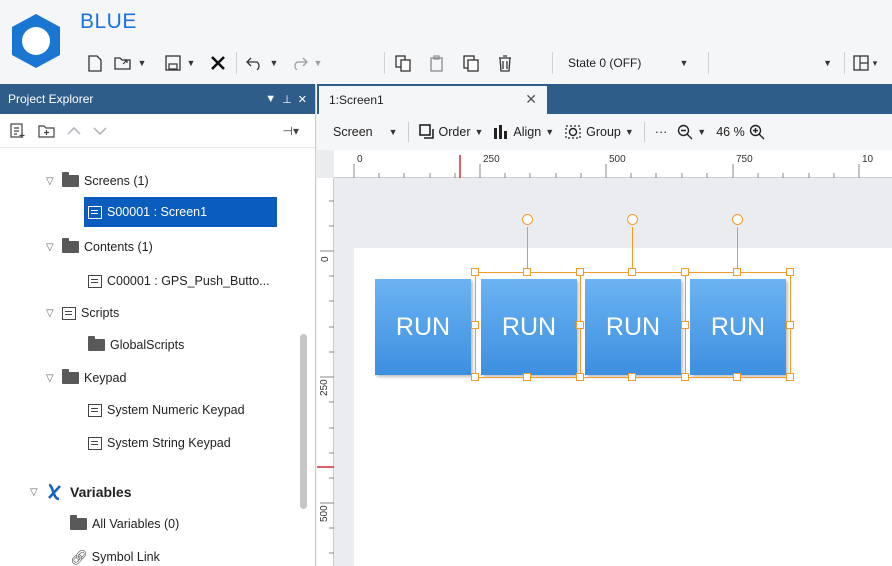 The image size is (892, 566). What do you see at coordinates (691, 132) in the screenshot?
I see `zoom-out-button: ▼` at bounding box center [691, 132].